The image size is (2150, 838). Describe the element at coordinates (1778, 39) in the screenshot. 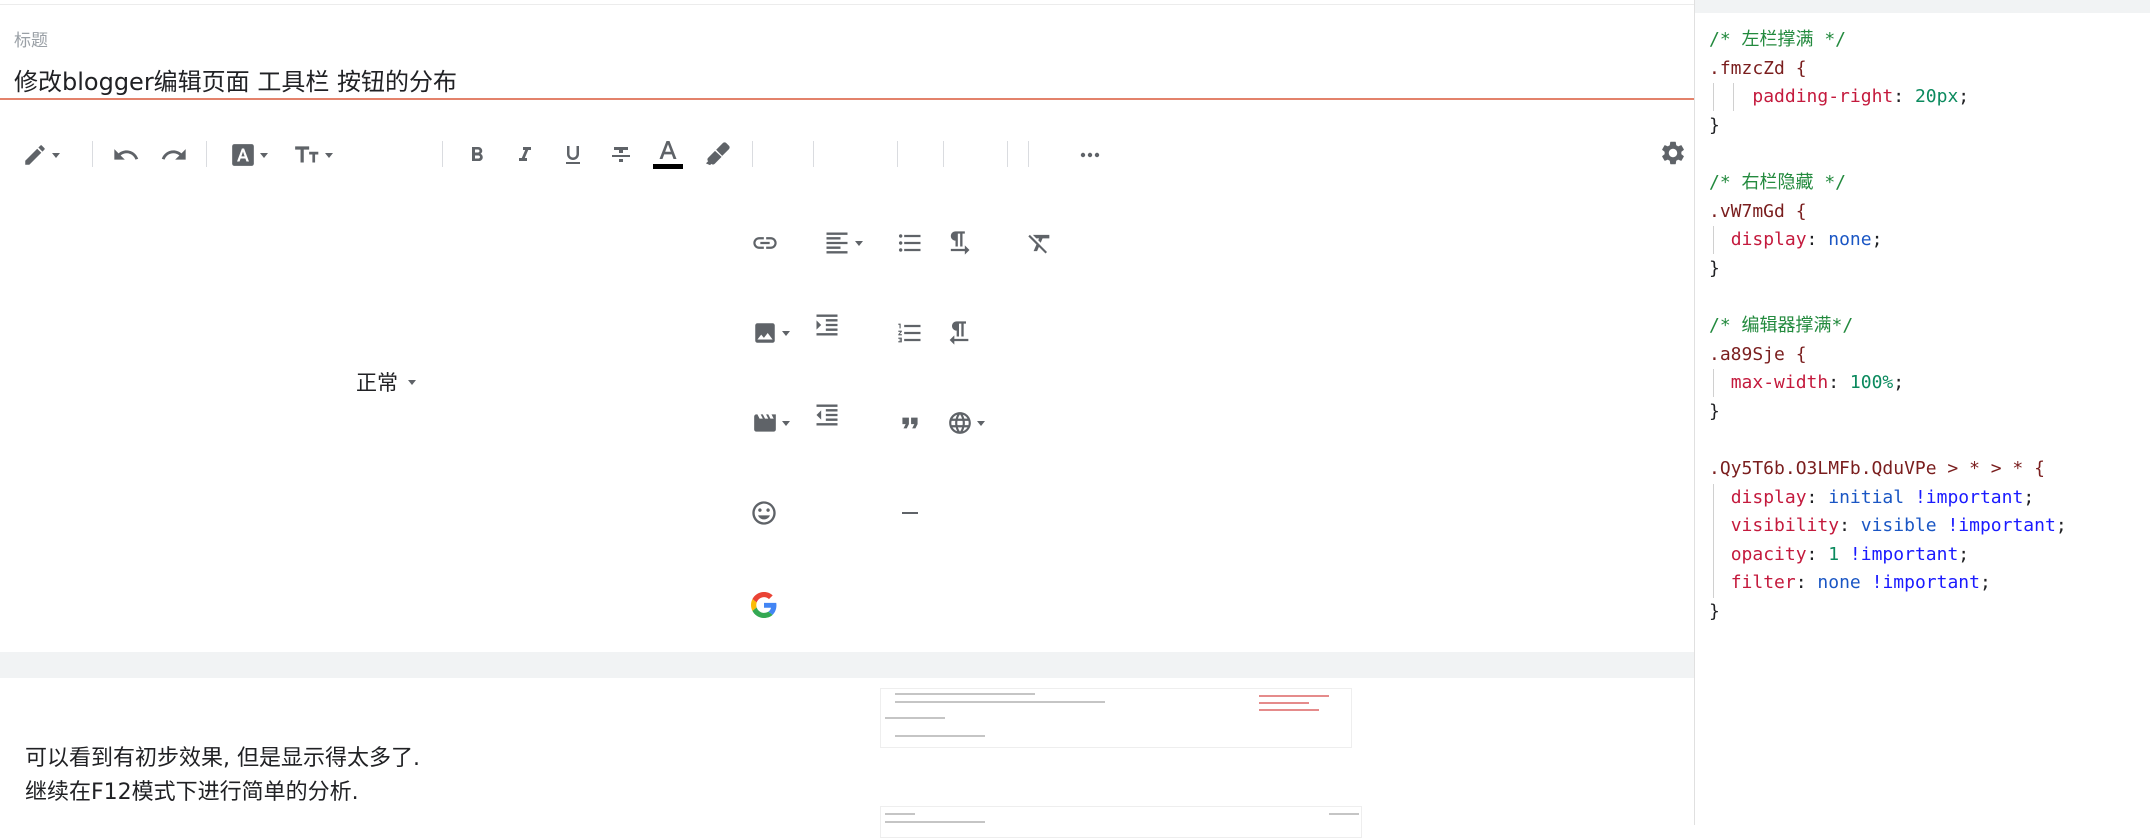

I see `code-comment: /* 左栏撑满 */` at that location.